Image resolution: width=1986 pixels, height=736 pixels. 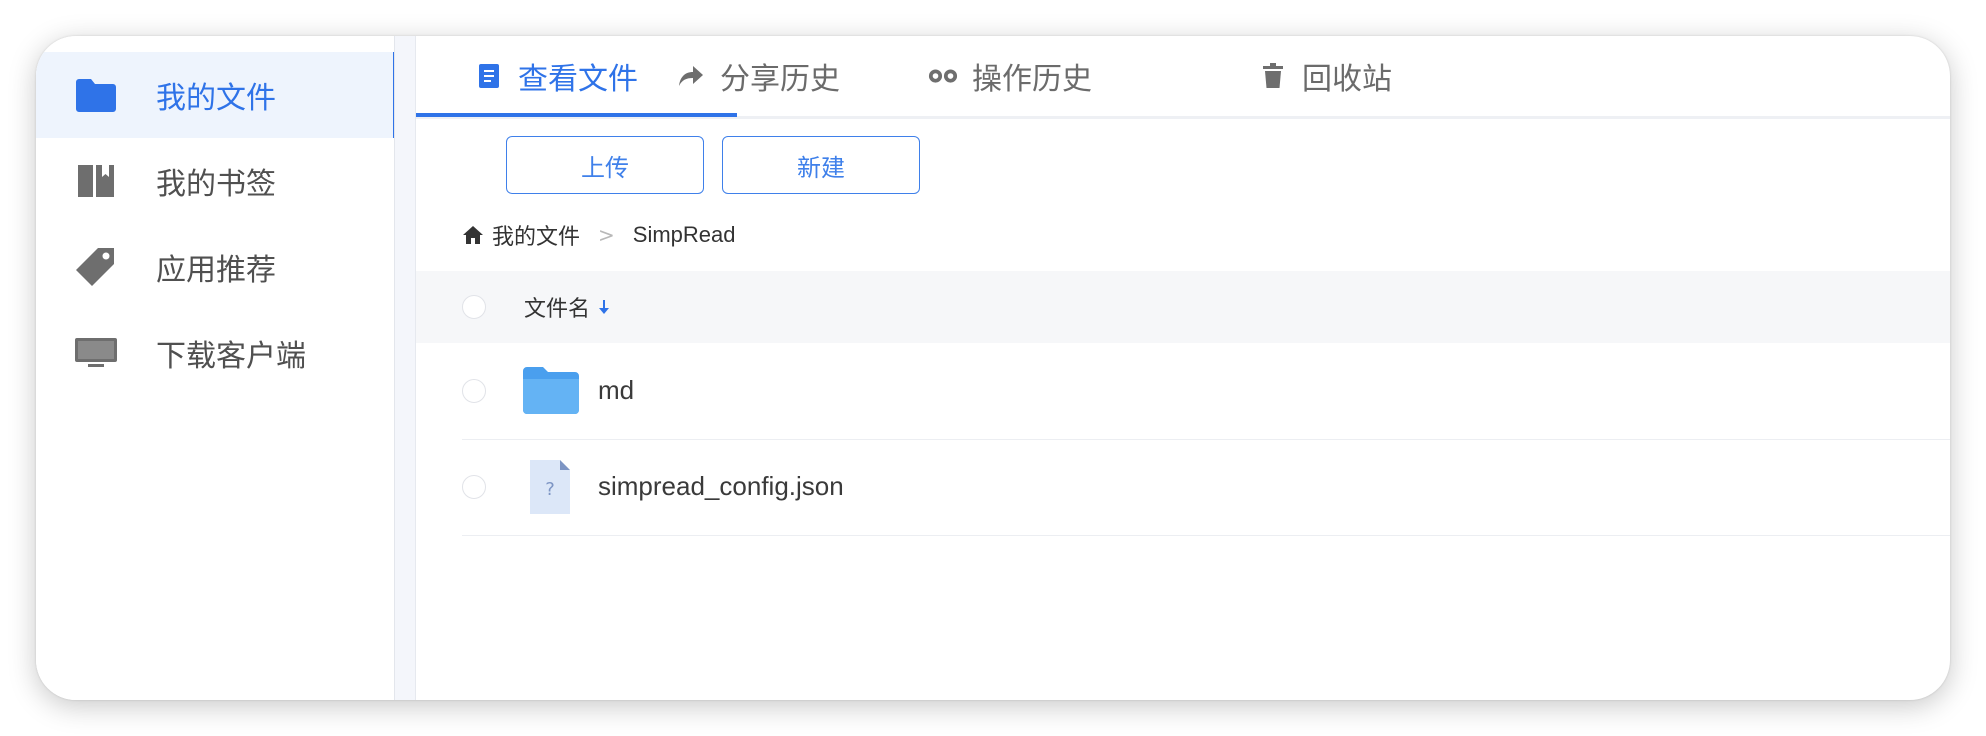 I want to click on sidebar-item-download-client: 下载客户端, so click(x=215, y=353).